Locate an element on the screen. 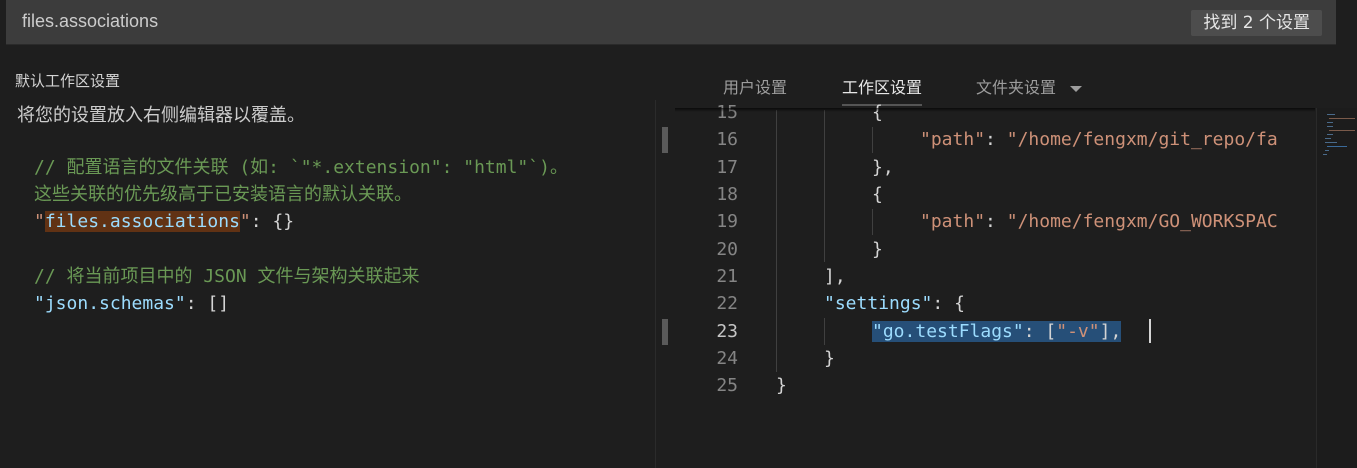 The image size is (1357, 468). json-key: go.testFlags is located at coordinates (947, 331).